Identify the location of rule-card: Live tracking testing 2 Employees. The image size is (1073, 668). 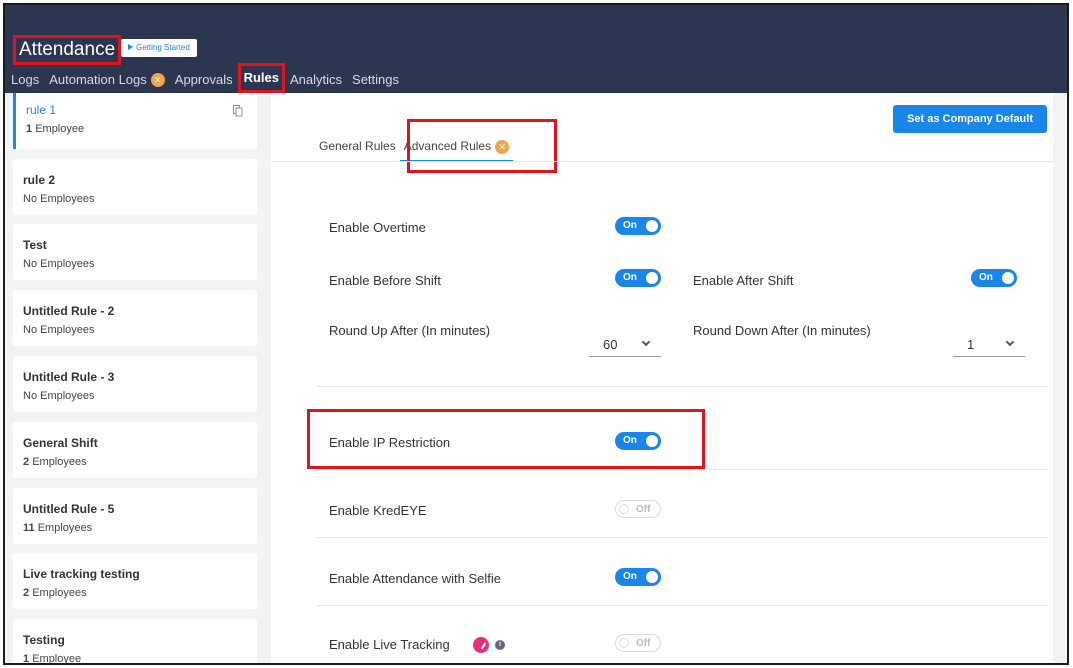
(135, 581).